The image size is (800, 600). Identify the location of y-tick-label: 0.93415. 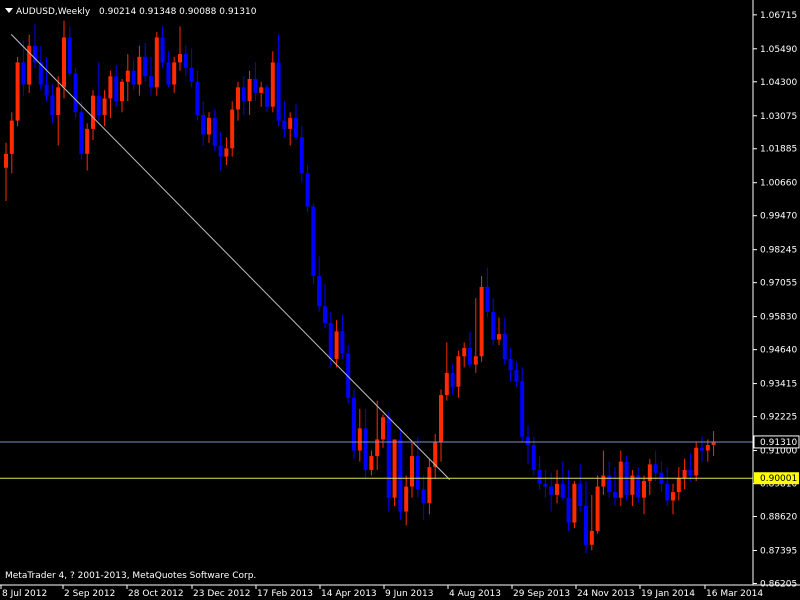
(778, 385).